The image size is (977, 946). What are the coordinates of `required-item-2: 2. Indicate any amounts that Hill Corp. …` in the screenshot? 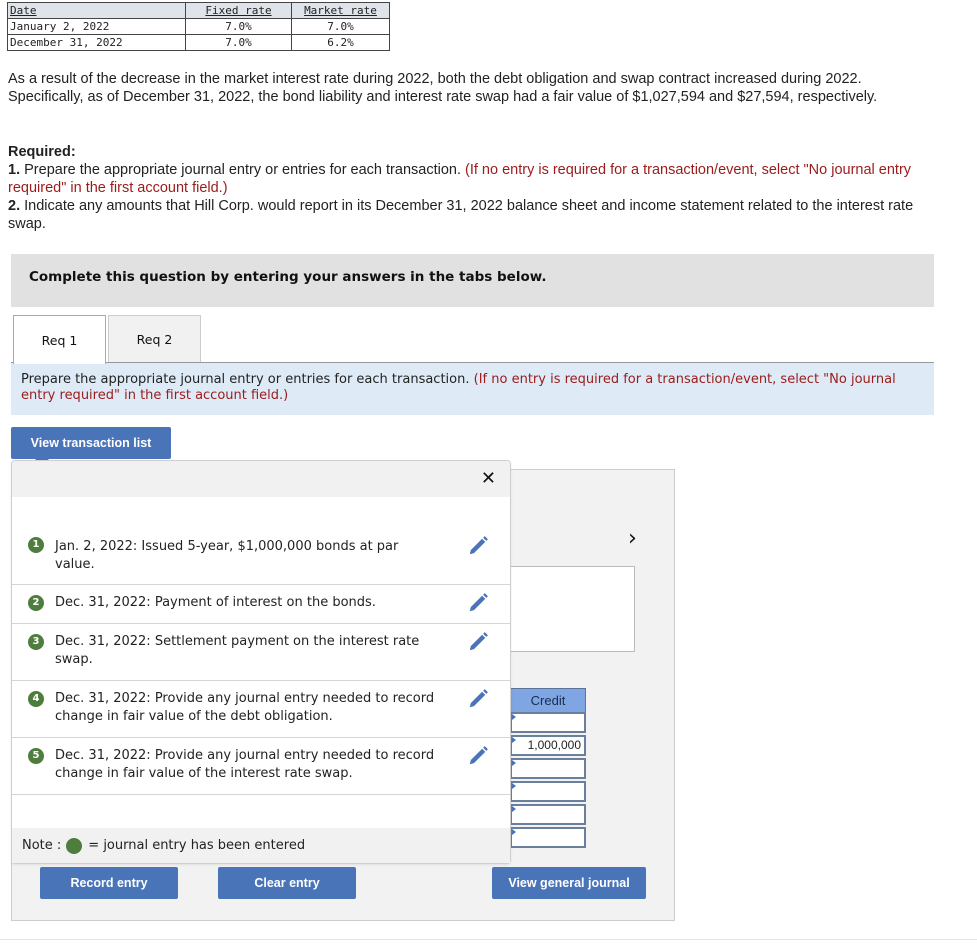 It's located at (465, 215).